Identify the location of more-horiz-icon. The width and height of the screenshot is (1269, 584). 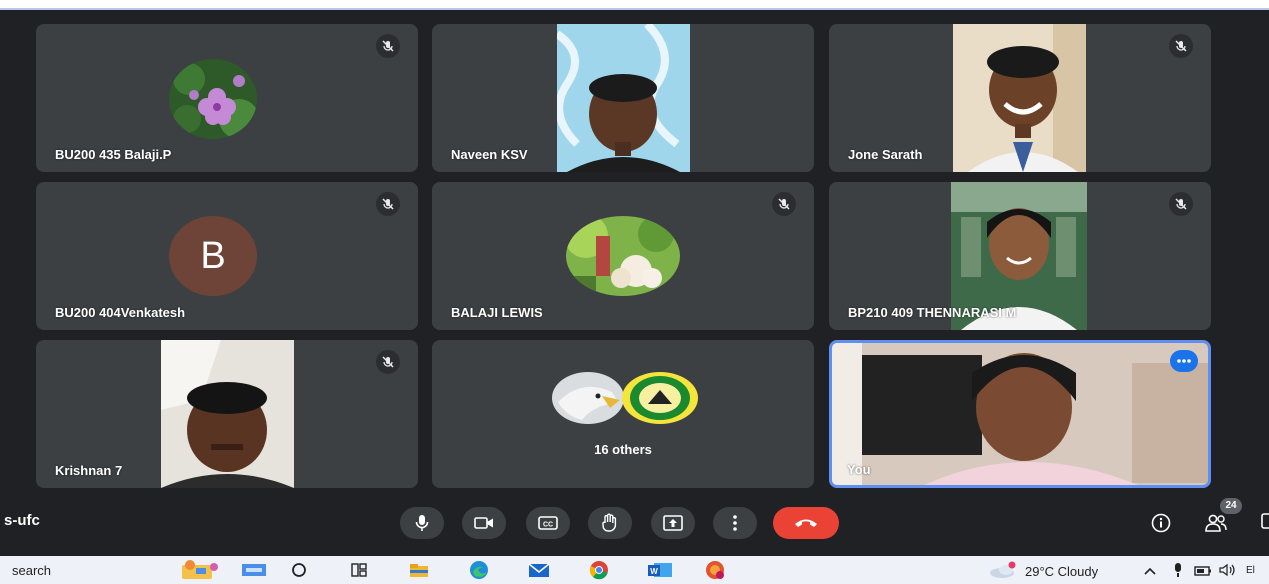
(1184, 361).